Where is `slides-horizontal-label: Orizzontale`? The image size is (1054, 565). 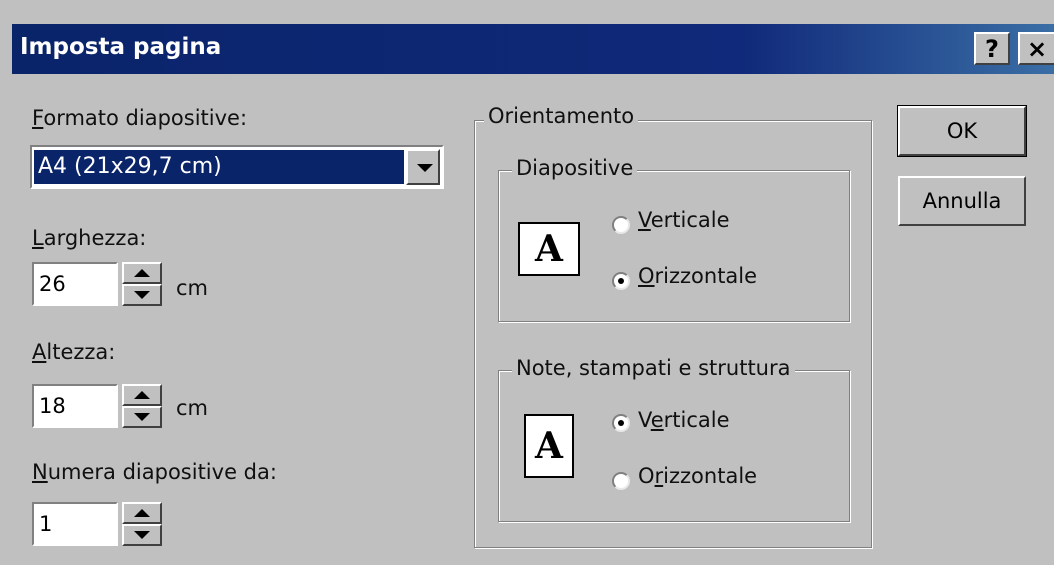 slides-horizontal-label: Orizzontale is located at coordinates (697, 276).